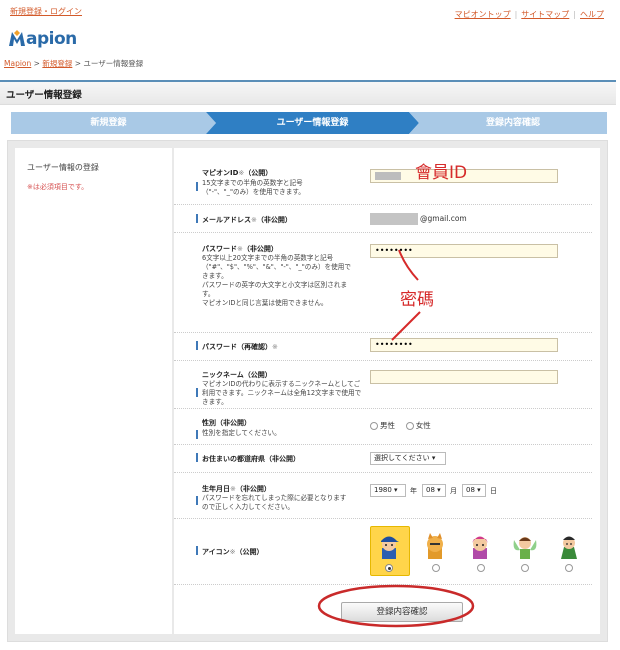  What do you see at coordinates (396, 438) in the screenshot?
I see `annotation-marks` at bounding box center [396, 438].